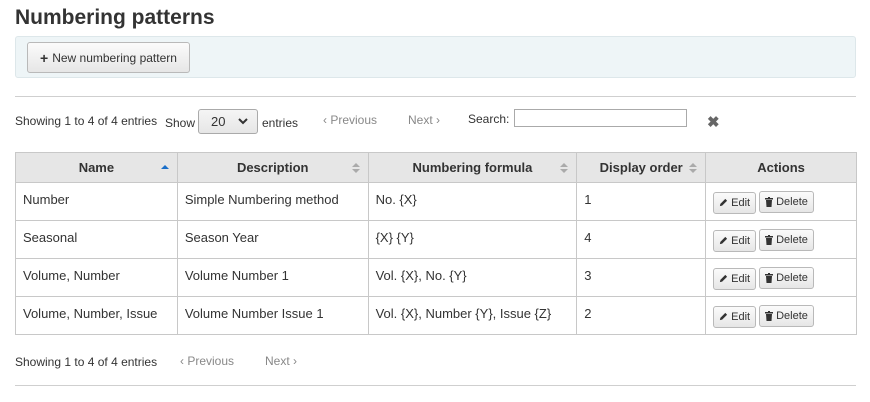 The image size is (870, 402). I want to click on cell-description: Simple Numbering method, so click(272, 201).